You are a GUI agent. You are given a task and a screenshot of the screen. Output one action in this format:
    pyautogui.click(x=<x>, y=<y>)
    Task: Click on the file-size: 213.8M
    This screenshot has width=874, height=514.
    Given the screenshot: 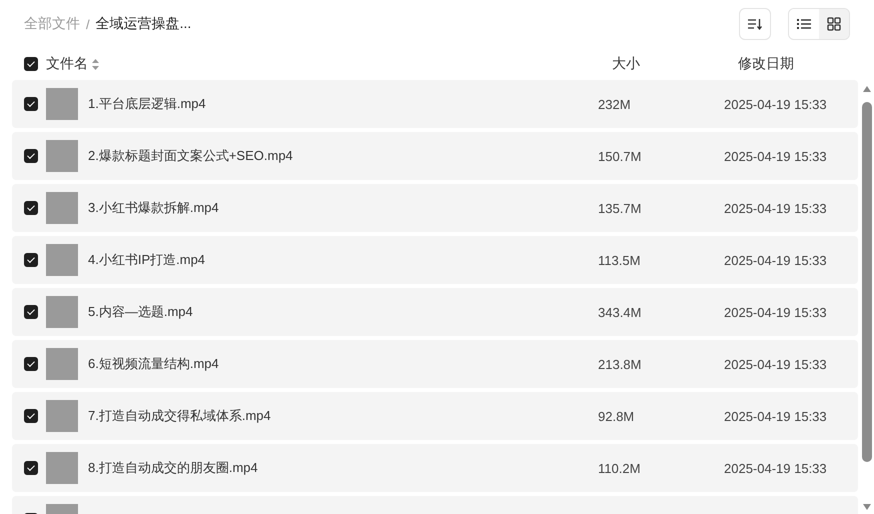 What is the action you would take?
    pyautogui.click(x=620, y=364)
    